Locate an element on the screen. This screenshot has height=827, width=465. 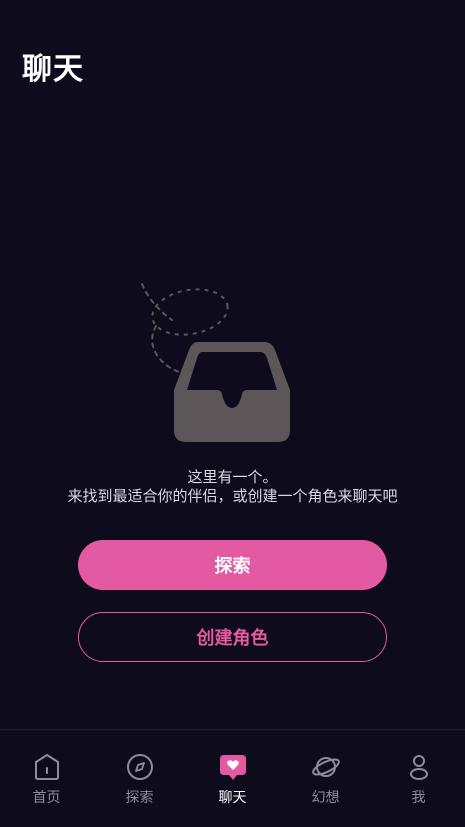
tab-fantasy-label: 幻想 is located at coordinates (325, 798).